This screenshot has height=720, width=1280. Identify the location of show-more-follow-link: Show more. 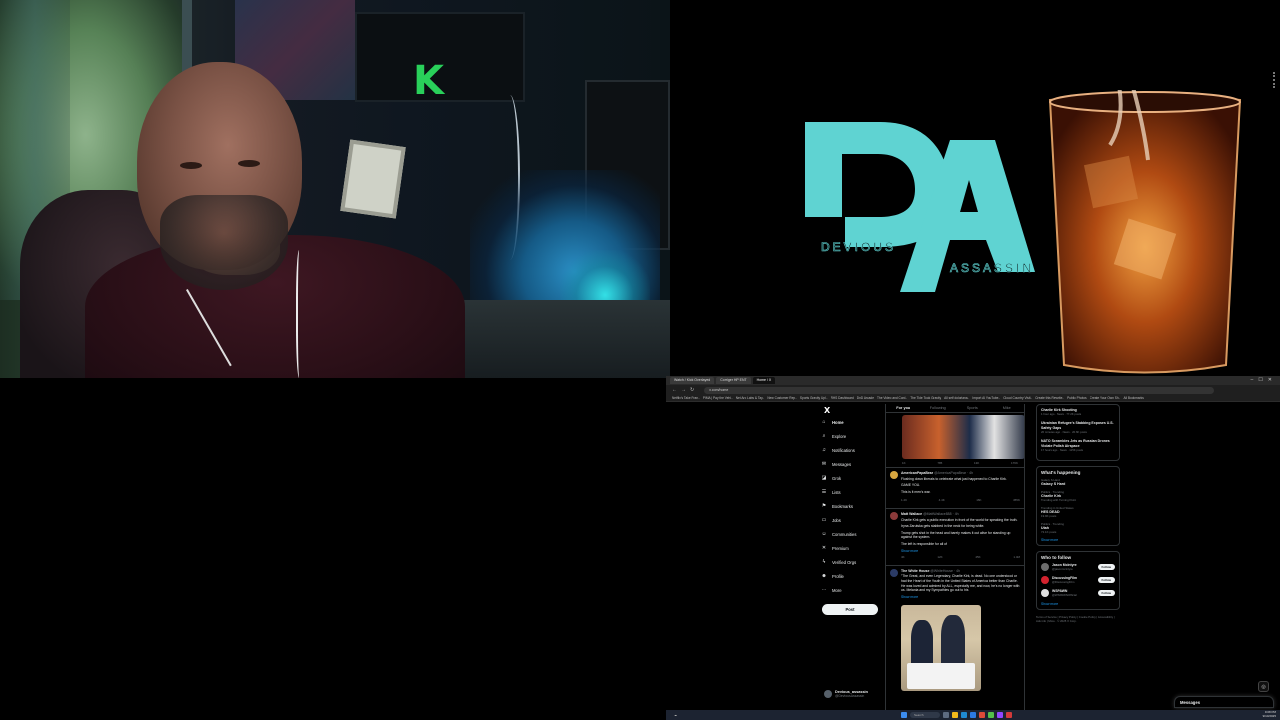
(1078, 604).